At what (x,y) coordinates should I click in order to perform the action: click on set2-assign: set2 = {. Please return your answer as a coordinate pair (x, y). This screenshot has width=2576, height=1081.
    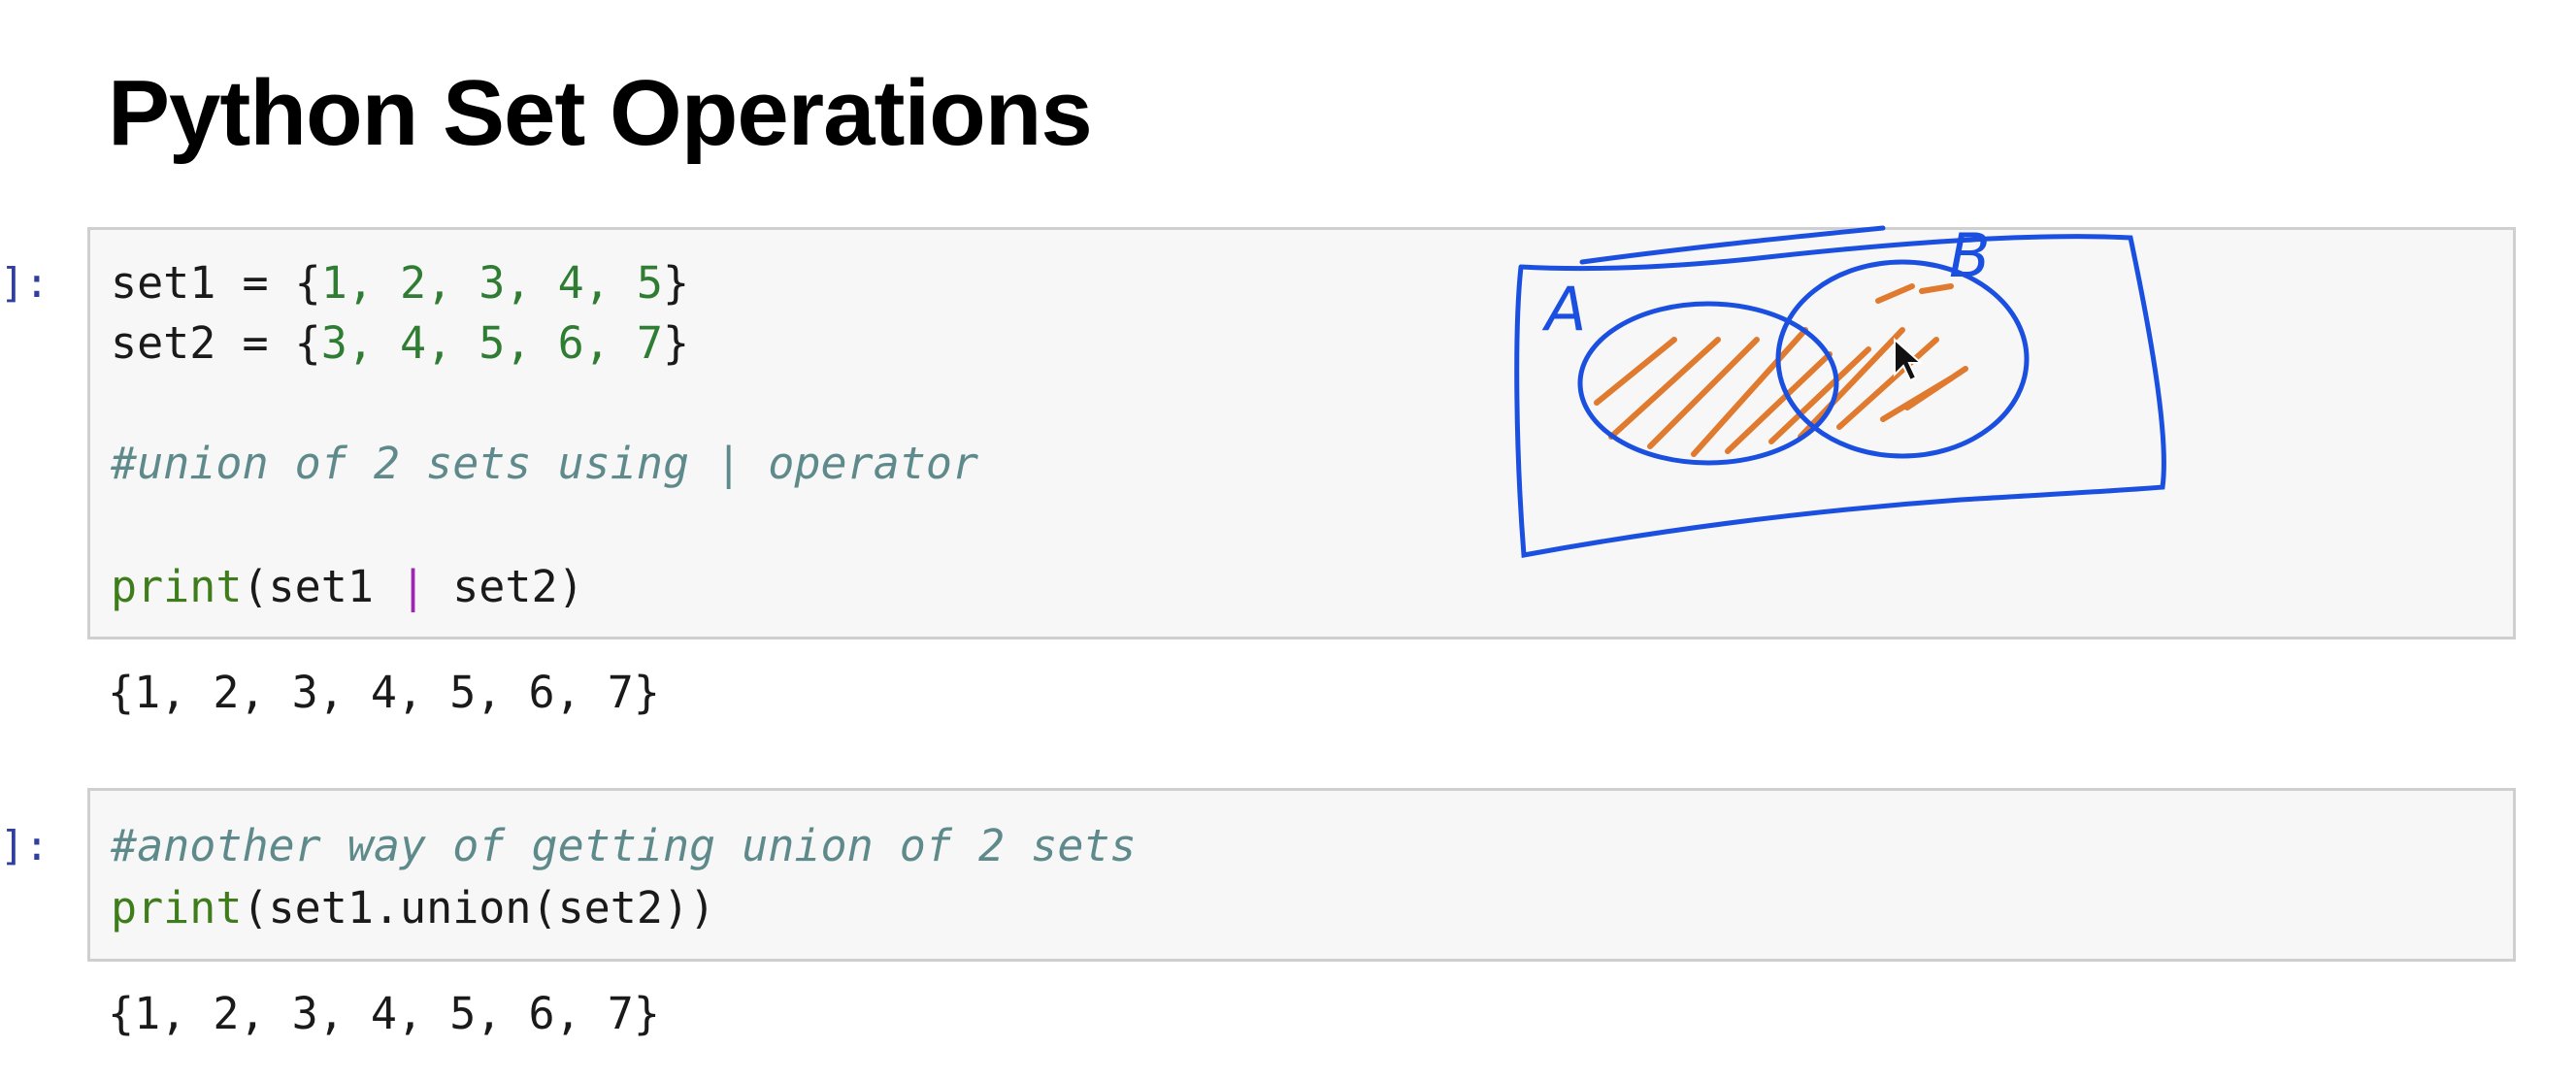
    Looking at the image, I should click on (216, 343).